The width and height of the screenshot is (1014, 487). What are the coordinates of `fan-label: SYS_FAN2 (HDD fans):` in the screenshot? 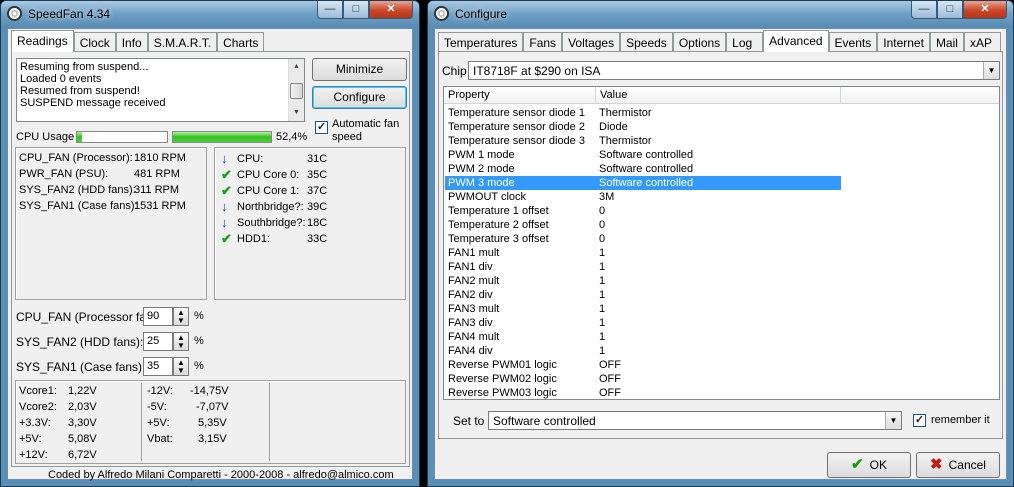 It's located at (77, 190).